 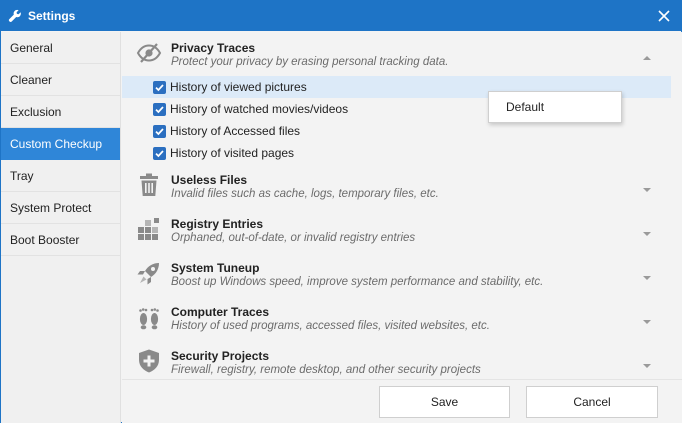 I want to click on title-bar: Settings, so click(x=341, y=16).